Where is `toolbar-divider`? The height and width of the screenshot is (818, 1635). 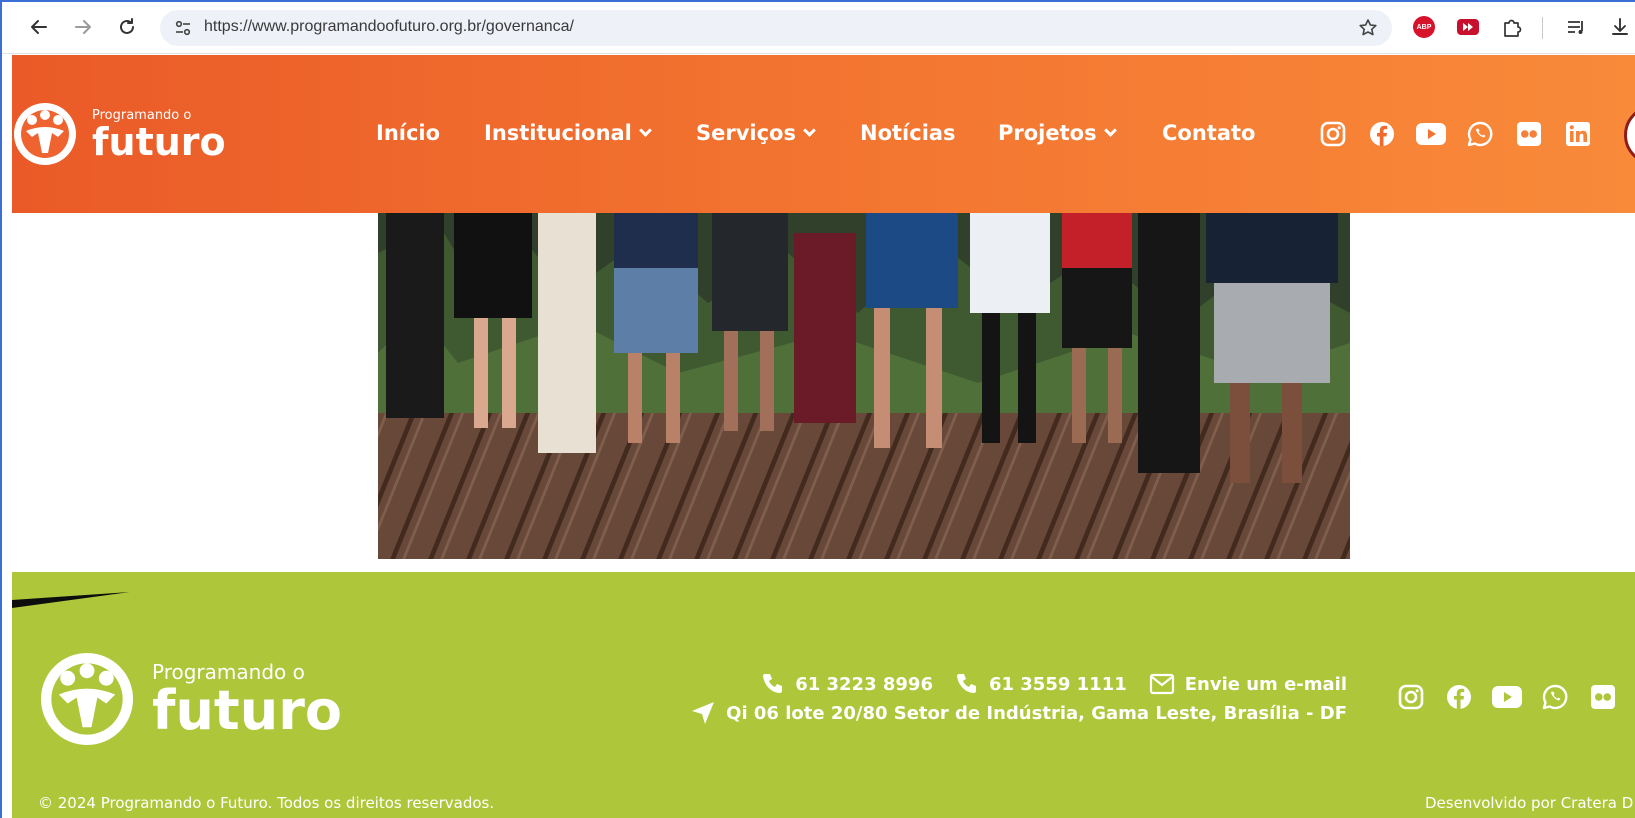 toolbar-divider is located at coordinates (1542, 28).